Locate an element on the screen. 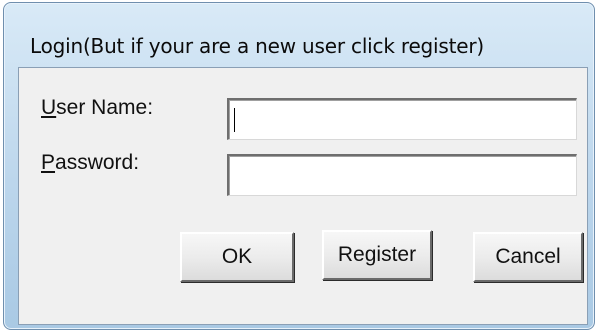  username-label-text: ser Name: is located at coordinates (105, 107).